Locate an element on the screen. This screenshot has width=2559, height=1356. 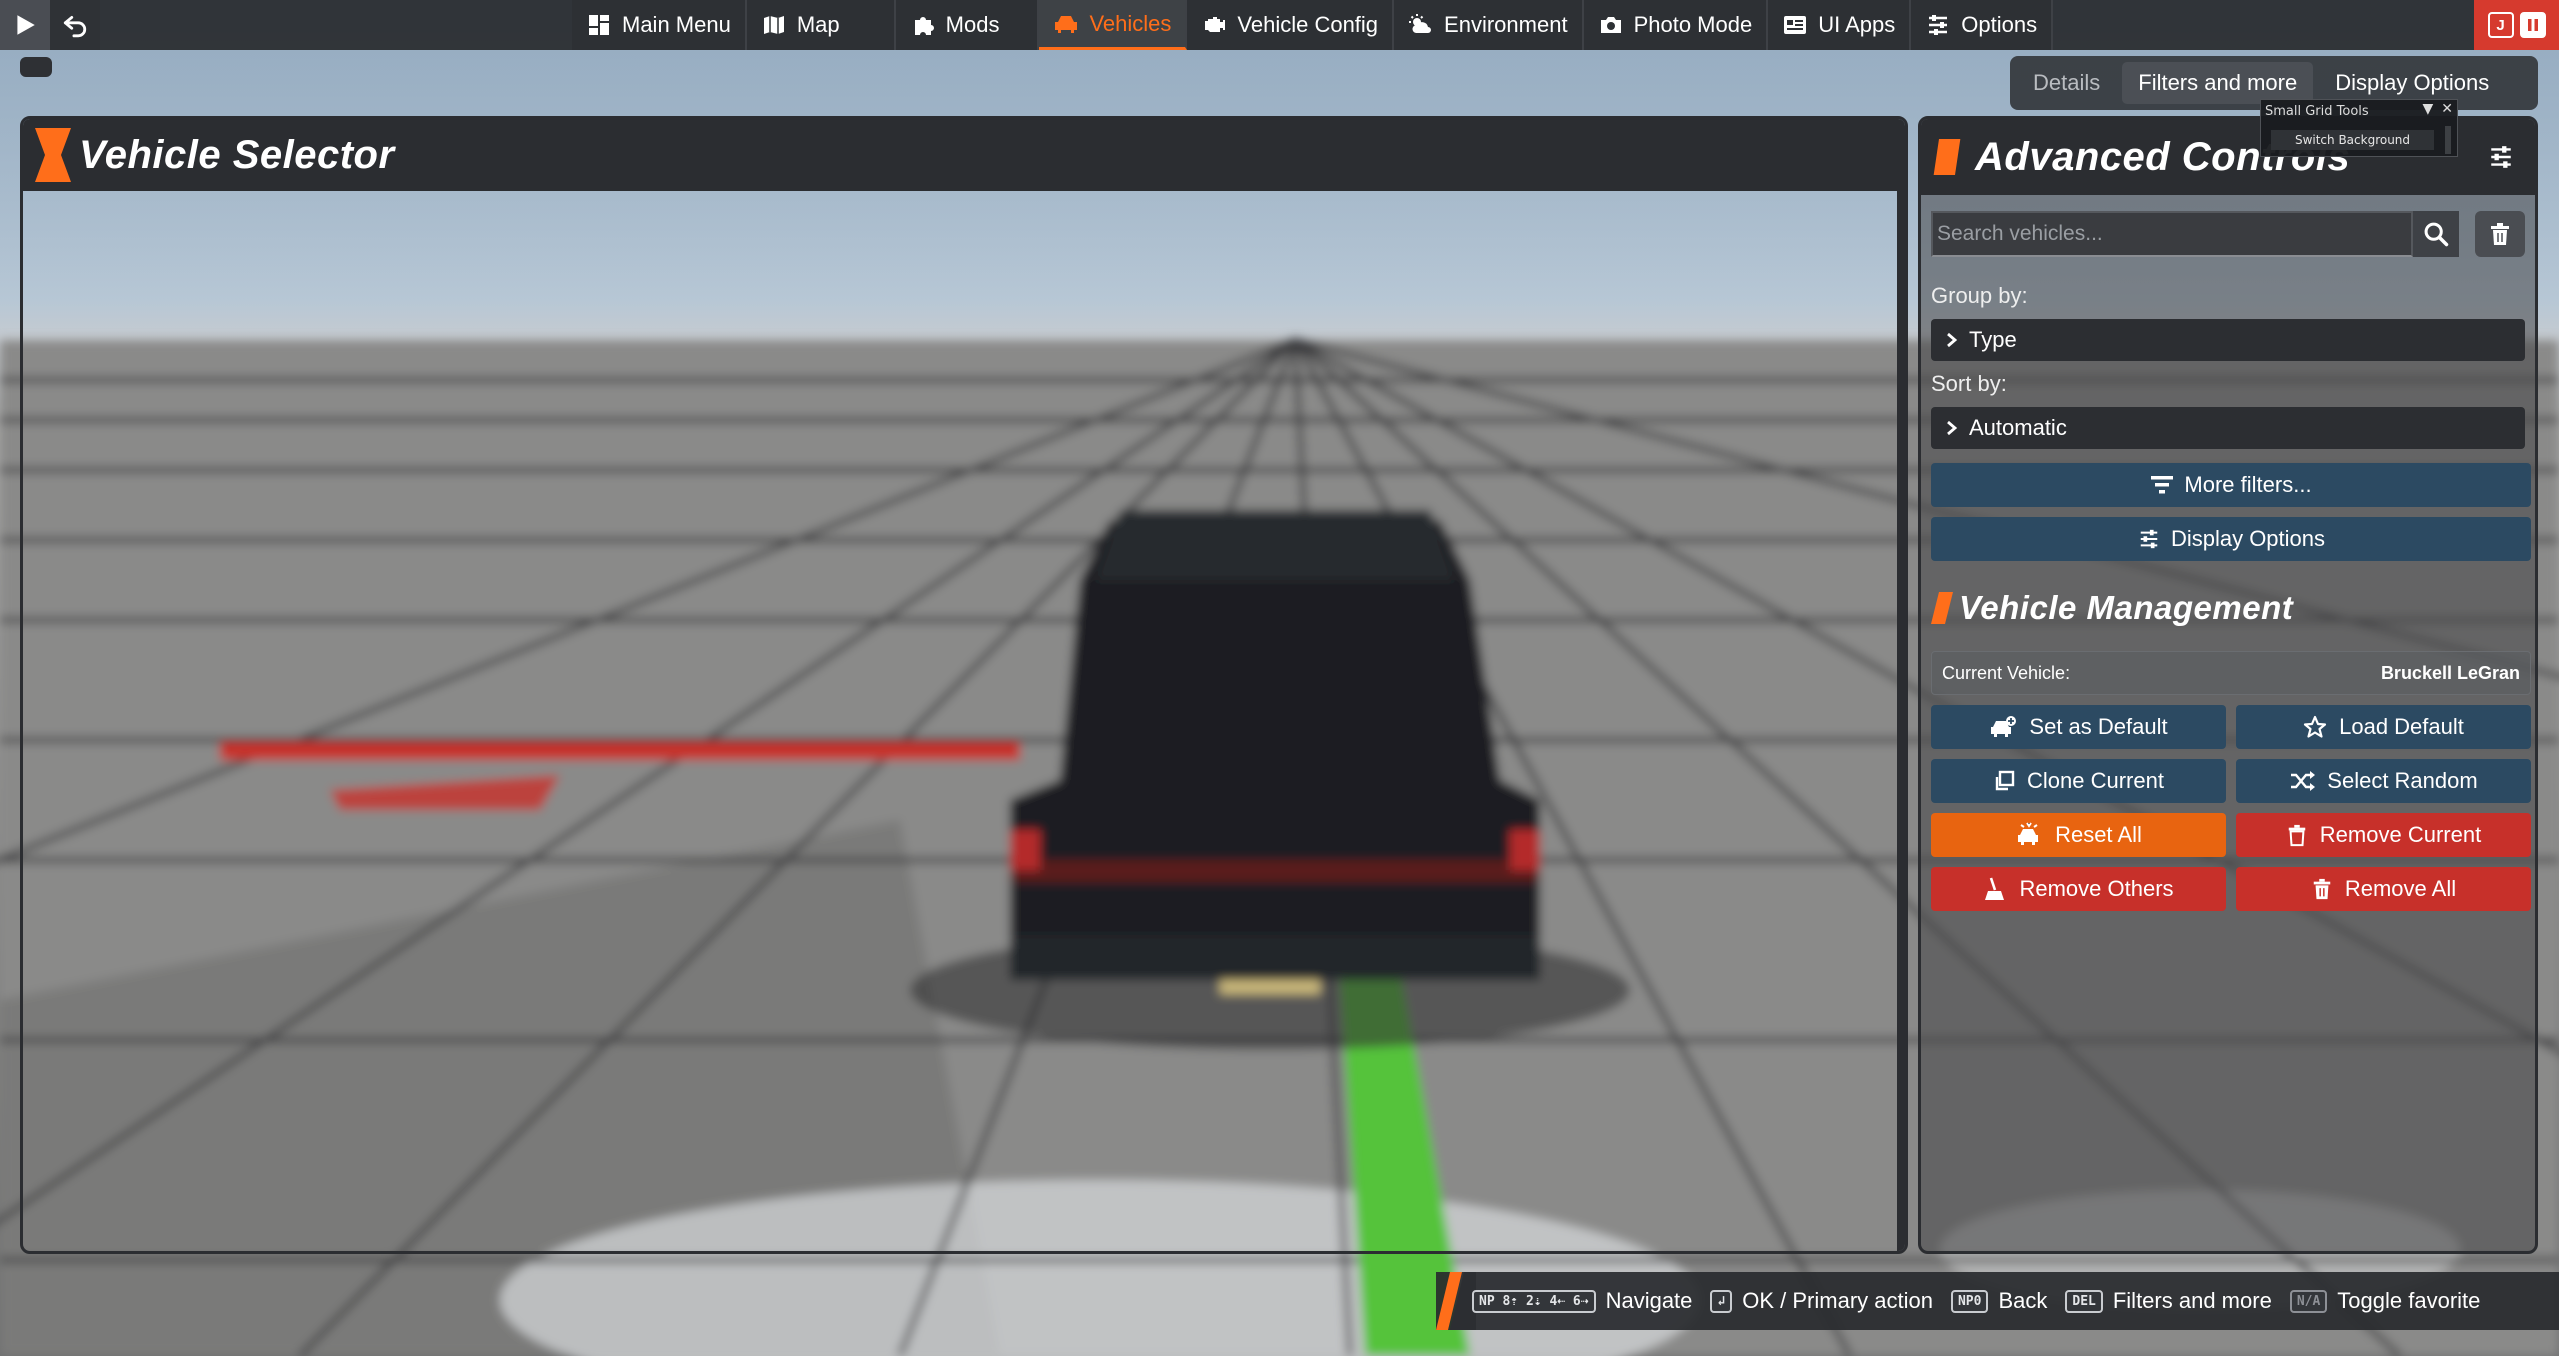
tab-vehicle-config: Vehicle Config is located at coordinates (1291, 25).